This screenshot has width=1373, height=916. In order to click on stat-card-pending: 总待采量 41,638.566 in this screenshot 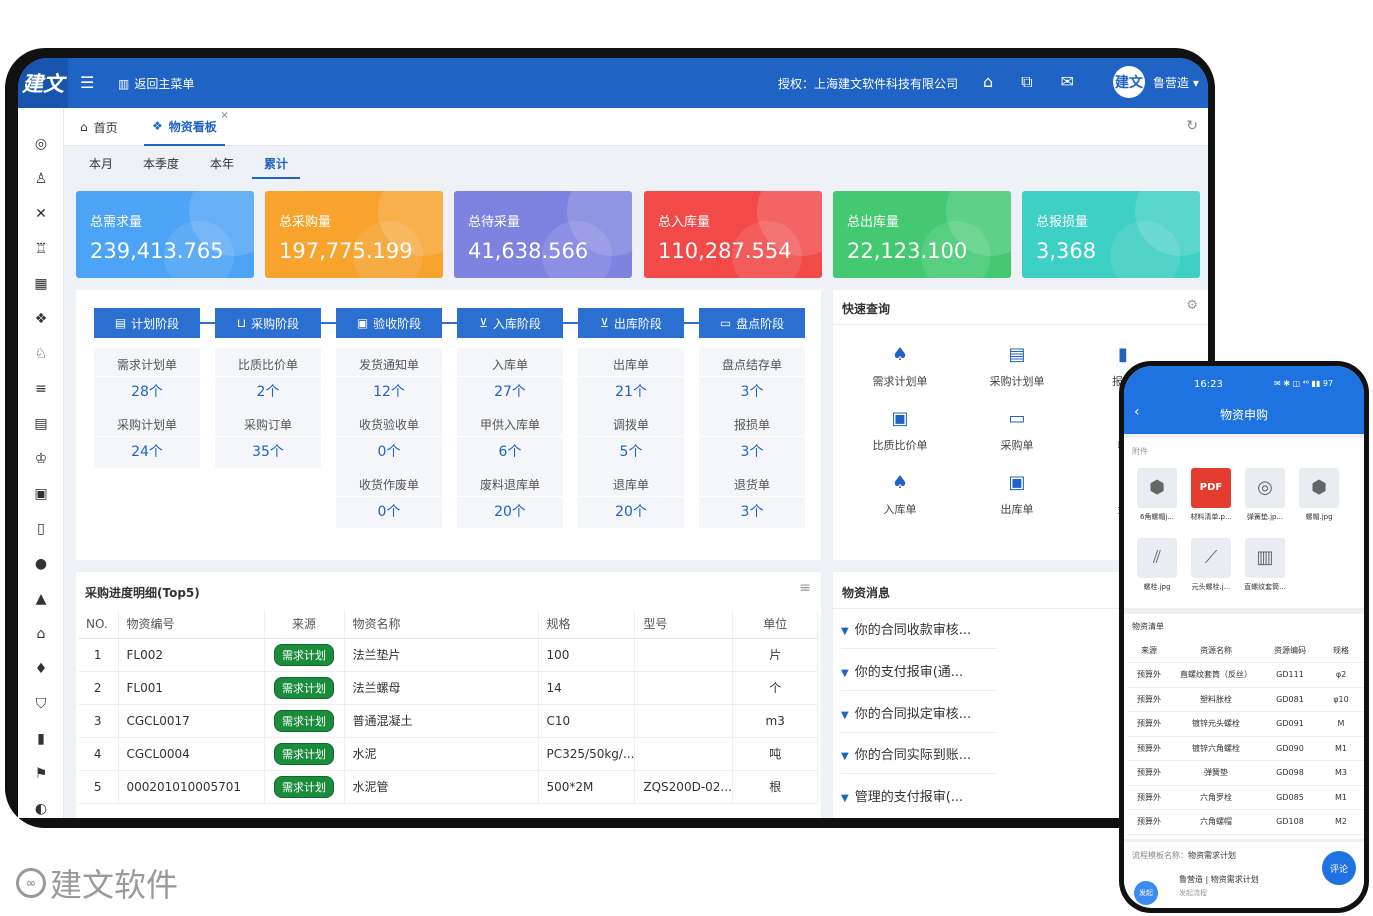, I will do `click(543, 234)`.